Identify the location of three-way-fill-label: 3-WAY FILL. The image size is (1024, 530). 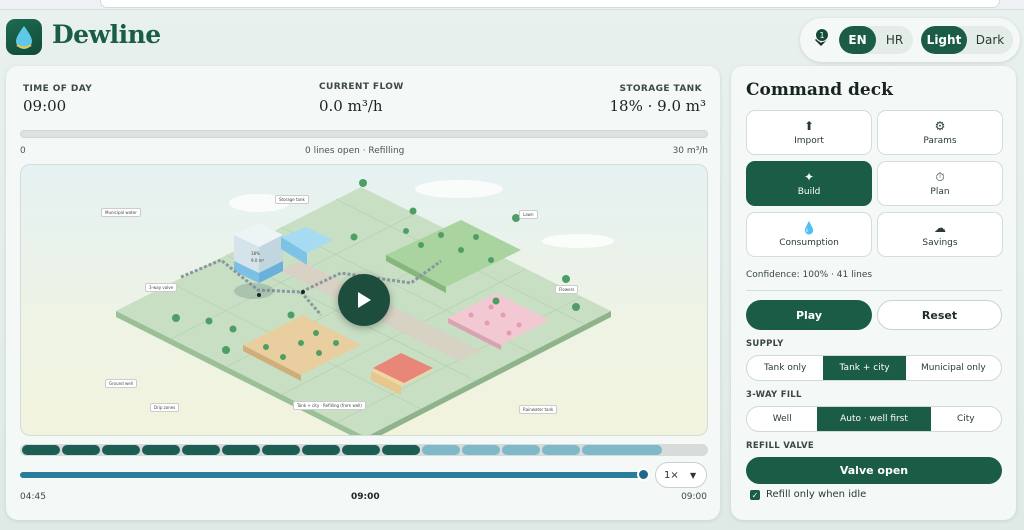
(774, 395).